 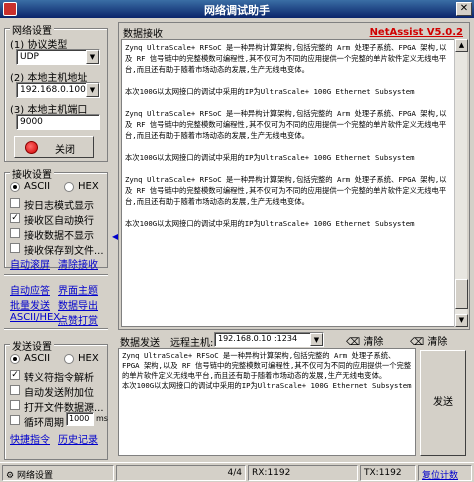 What do you see at coordinates (102, 418) in the screenshot?
I see `cycle-unit: ms` at bounding box center [102, 418].